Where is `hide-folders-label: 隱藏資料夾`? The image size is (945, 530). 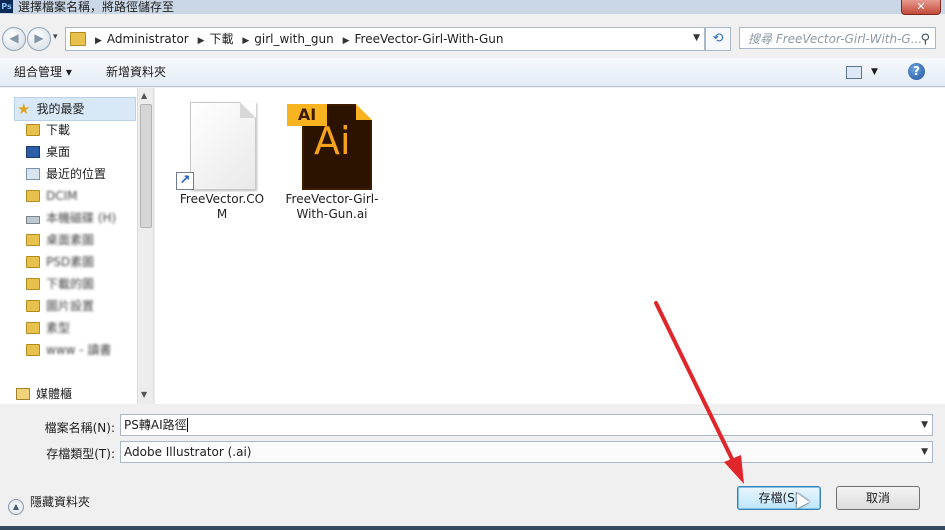 hide-folders-label: 隱藏資料夾 is located at coordinates (60, 502).